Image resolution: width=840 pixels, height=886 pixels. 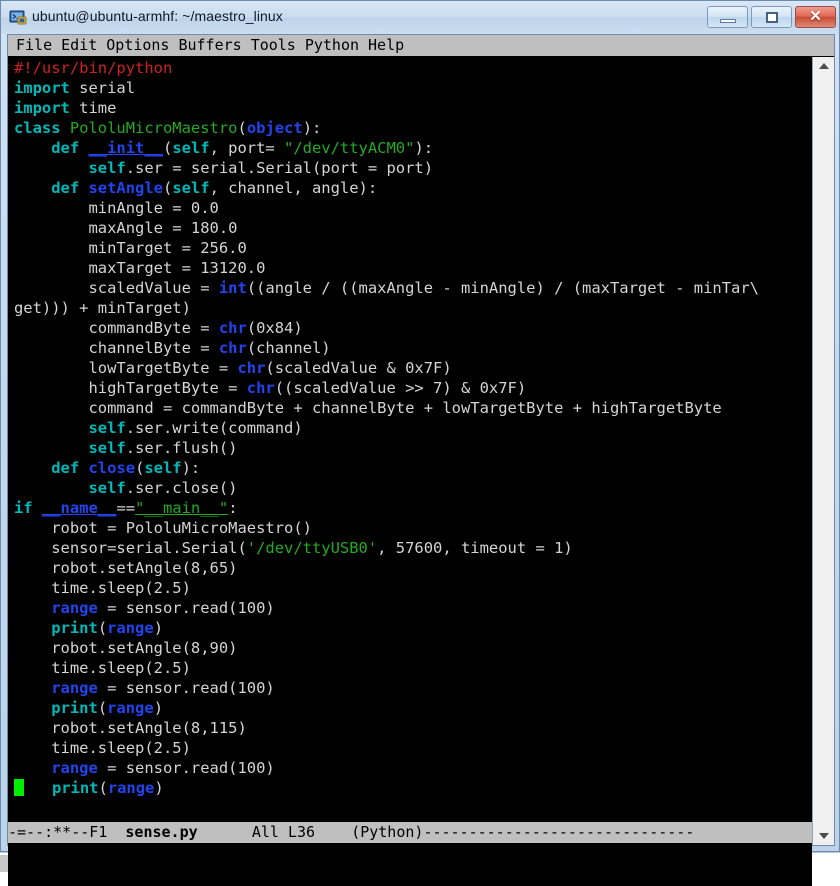 What do you see at coordinates (126, 228) in the screenshot?
I see `code-token: maxAngle = 180.0` at bounding box center [126, 228].